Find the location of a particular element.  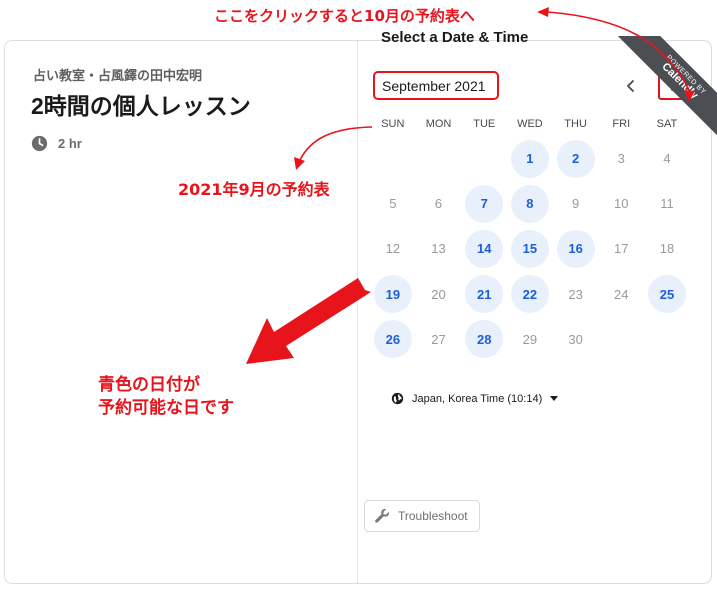

day-cell: 12 is located at coordinates (393, 248).